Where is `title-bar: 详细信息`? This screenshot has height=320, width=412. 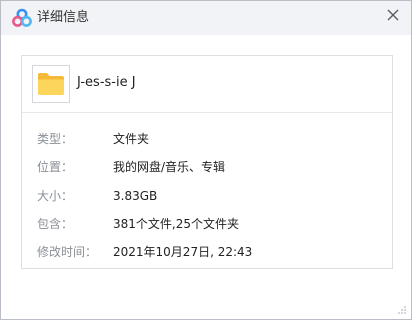
title-bar: 详细信息 is located at coordinates (206, 18).